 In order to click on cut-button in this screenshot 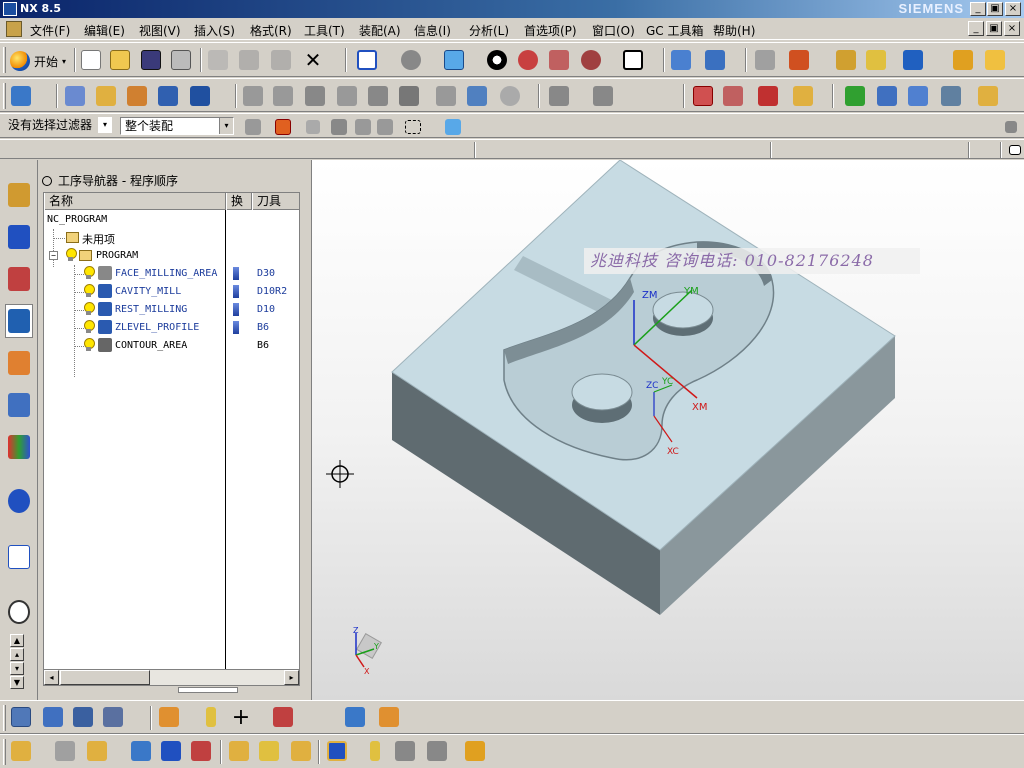, I will do `click(218, 60)`.